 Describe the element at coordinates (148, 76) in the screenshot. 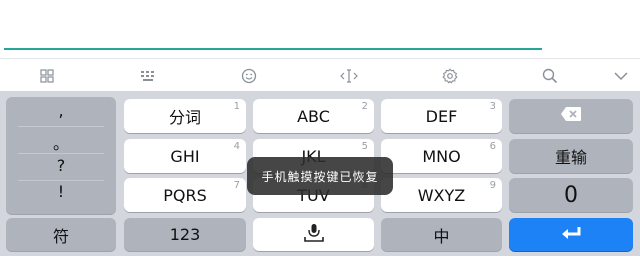

I see `keyboard-icon` at that location.